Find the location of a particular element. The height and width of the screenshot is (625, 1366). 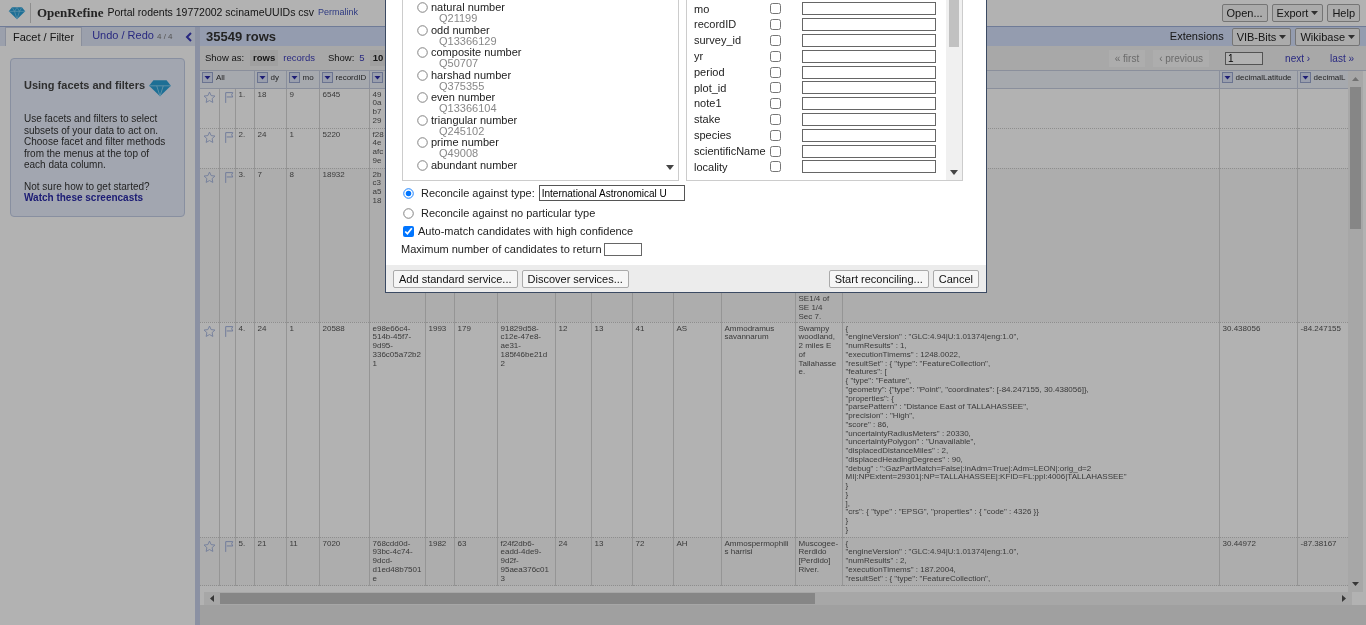

page-number-field: 1 is located at coordinates (1244, 58).